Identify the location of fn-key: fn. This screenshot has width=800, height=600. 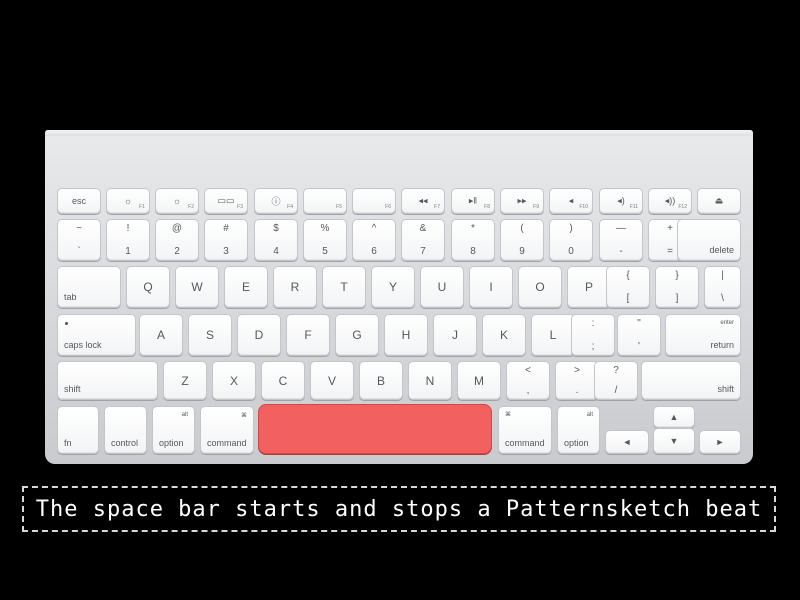
(78, 430).